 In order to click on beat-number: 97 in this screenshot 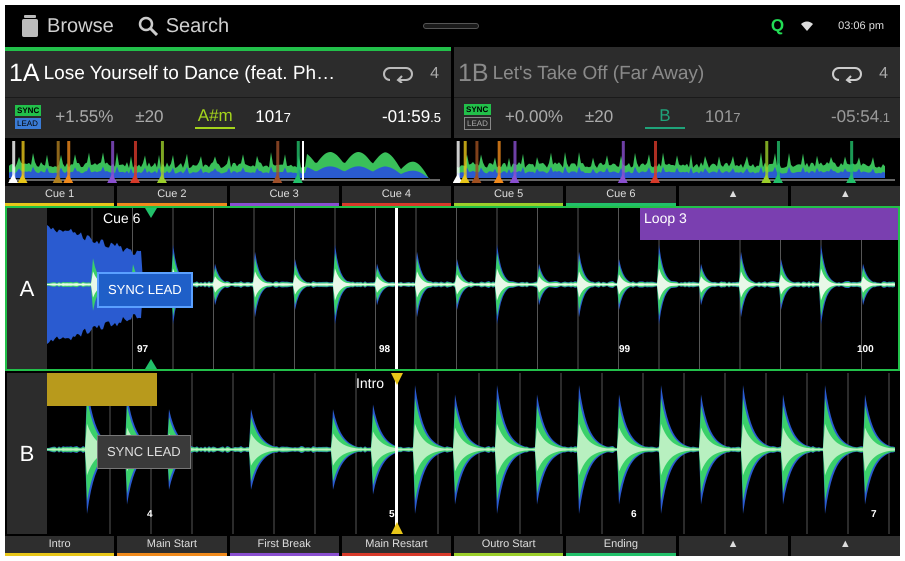, I will do `click(142, 350)`.